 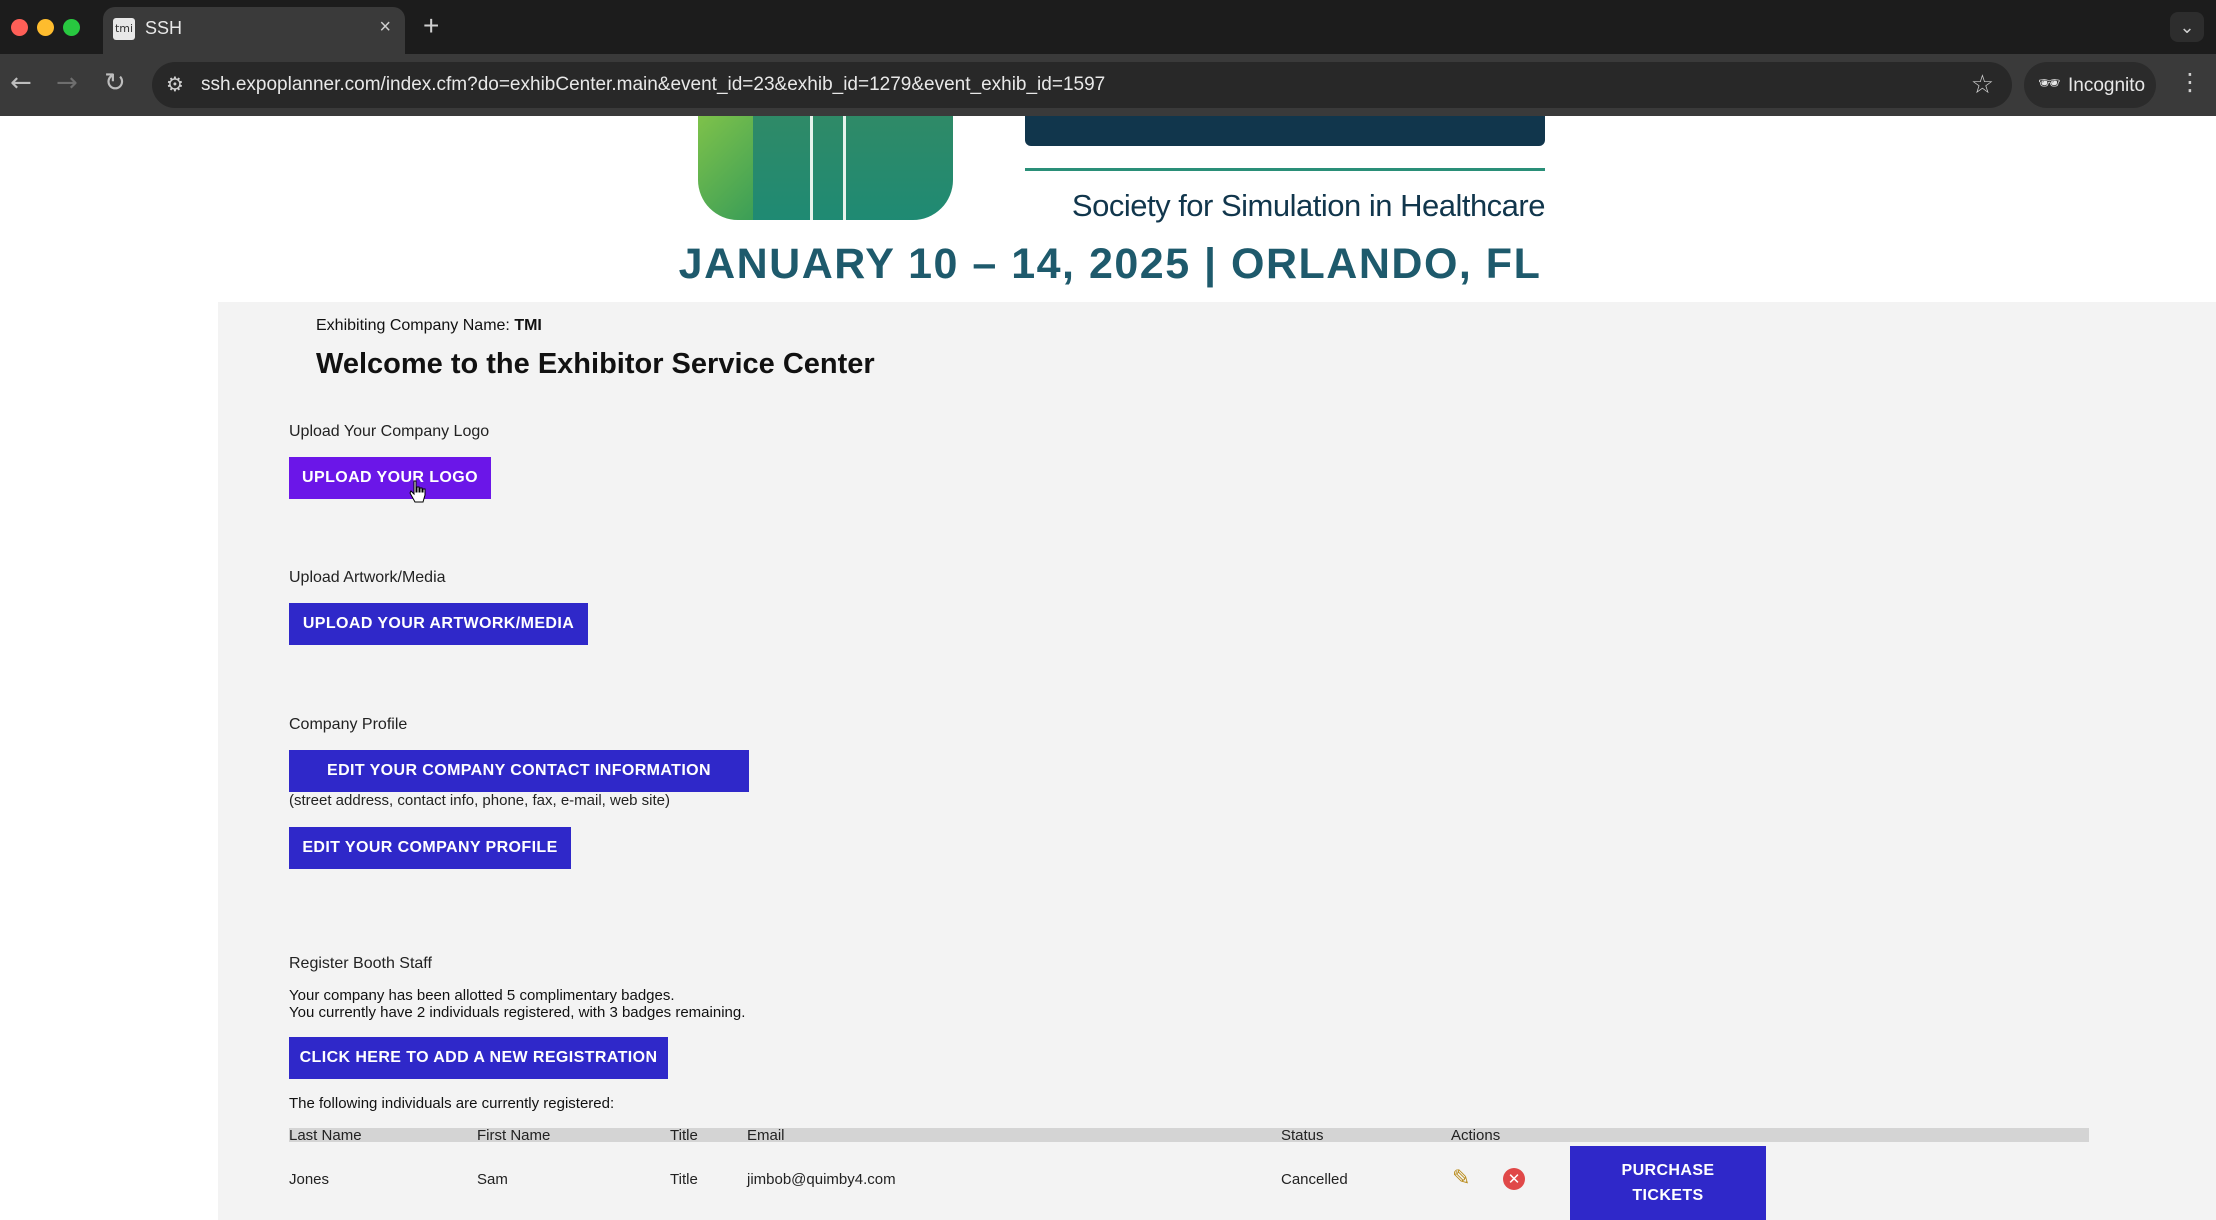 What do you see at coordinates (360, 963) in the screenshot?
I see `staff-section-label: Register Booth Staff` at bounding box center [360, 963].